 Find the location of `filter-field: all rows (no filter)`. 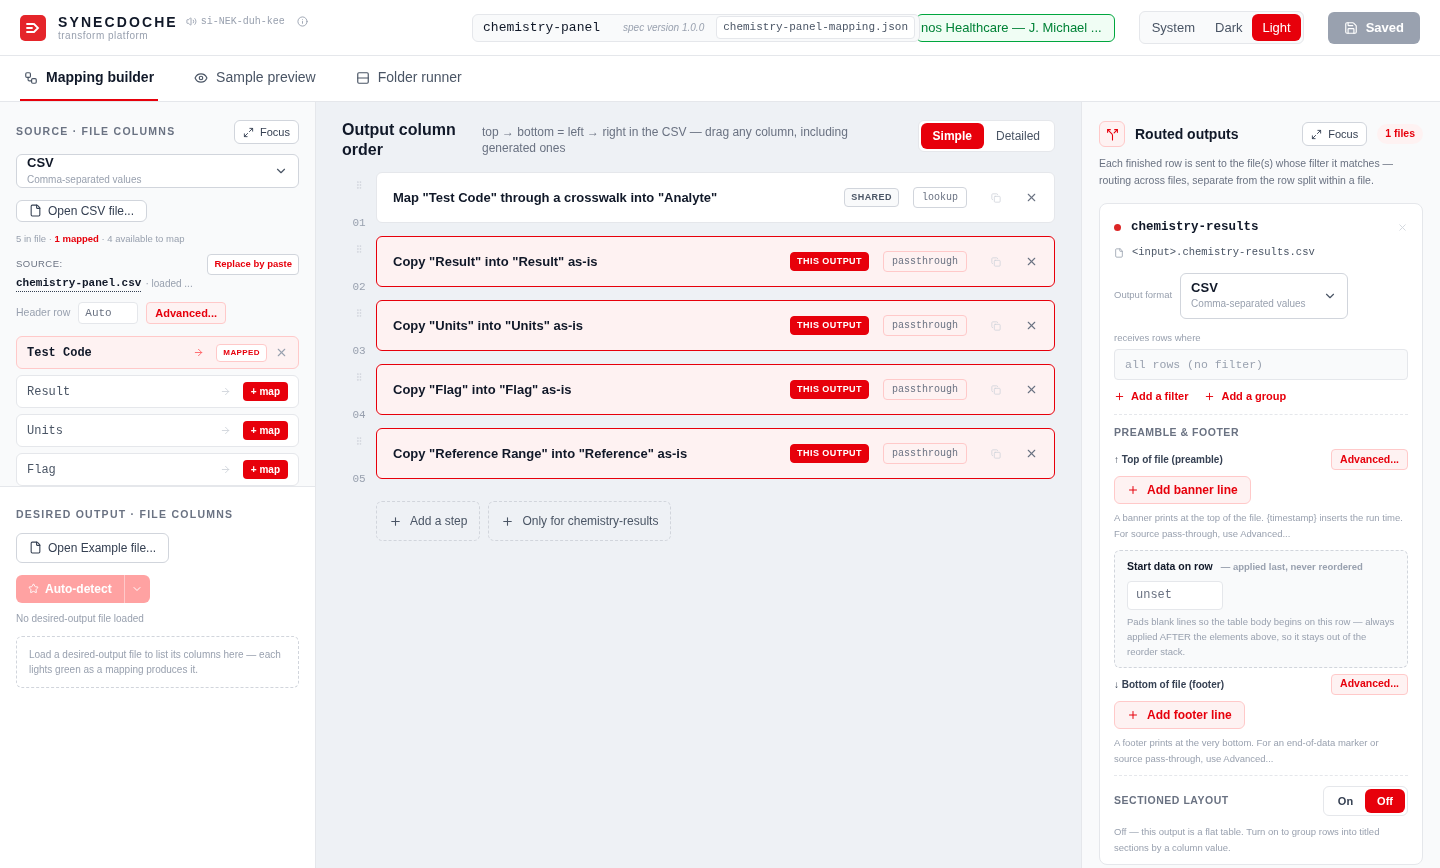

filter-field: all rows (no filter) is located at coordinates (1261, 364).